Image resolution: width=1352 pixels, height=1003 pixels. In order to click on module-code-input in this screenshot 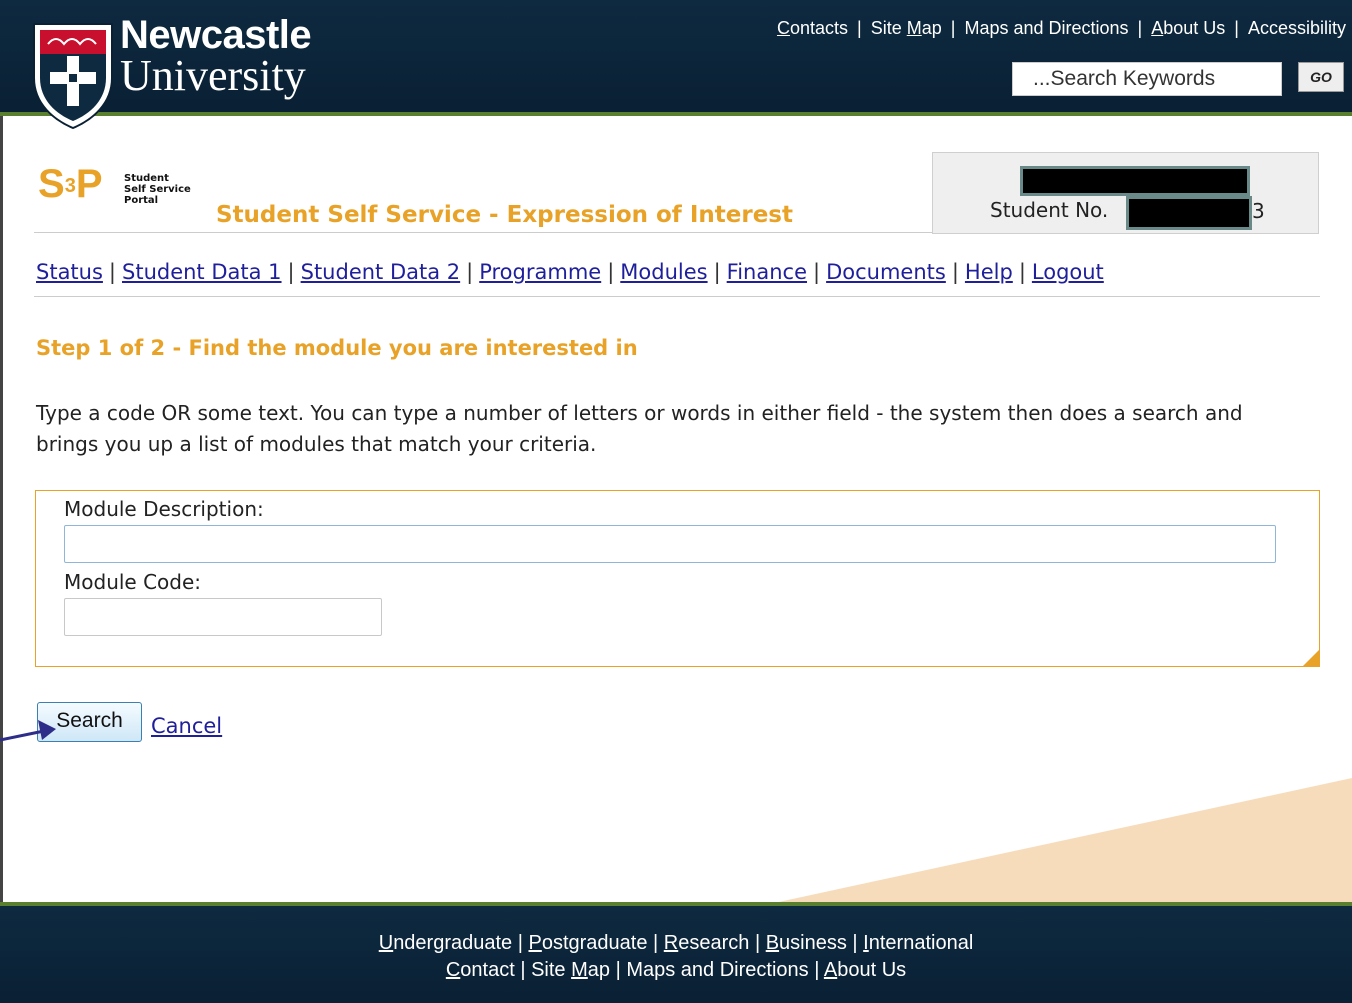, I will do `click(223, 617)`.